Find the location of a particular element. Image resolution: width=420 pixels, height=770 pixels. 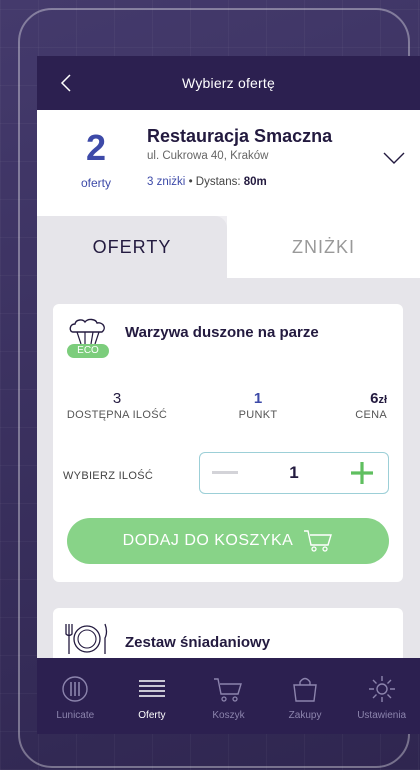

top-bar: Wybierz ofertę is located at coordinates (228, 83).